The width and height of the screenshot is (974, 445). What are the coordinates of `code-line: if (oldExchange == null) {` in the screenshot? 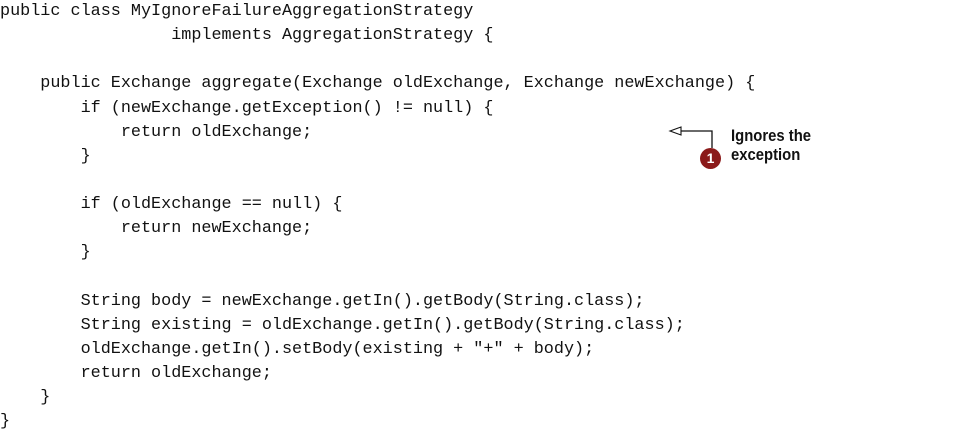 It's located at (171, 205).